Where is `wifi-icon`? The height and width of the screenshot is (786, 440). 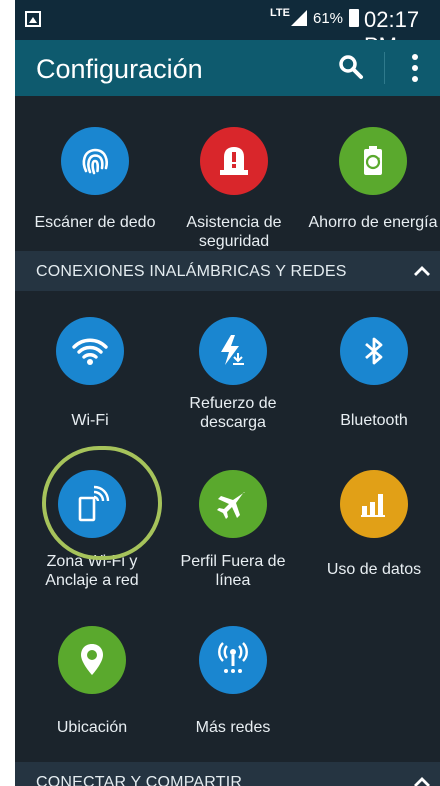
wifi-icon is located at coordinates (90, 351).